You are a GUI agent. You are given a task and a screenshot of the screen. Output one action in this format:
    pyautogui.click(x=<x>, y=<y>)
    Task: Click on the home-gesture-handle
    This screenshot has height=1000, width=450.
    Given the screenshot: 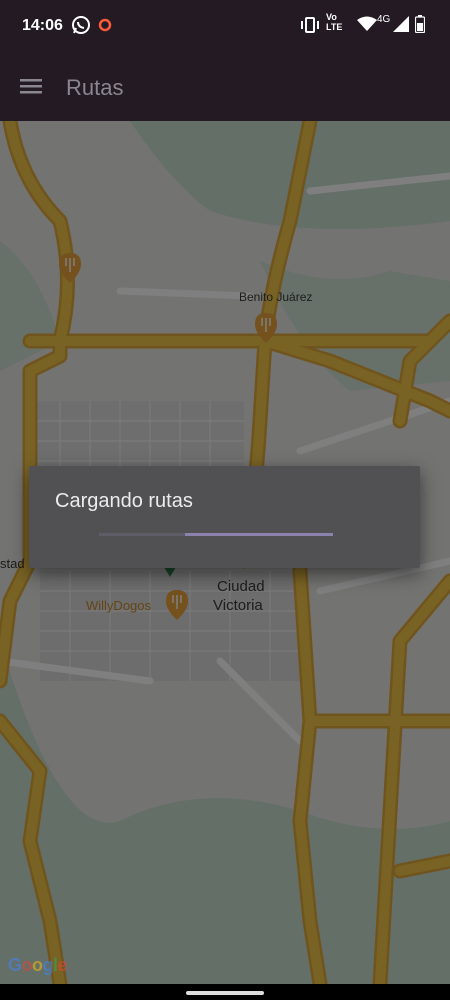 What is the action you would take?
    pyautogui.click(x=225, y=993)
    